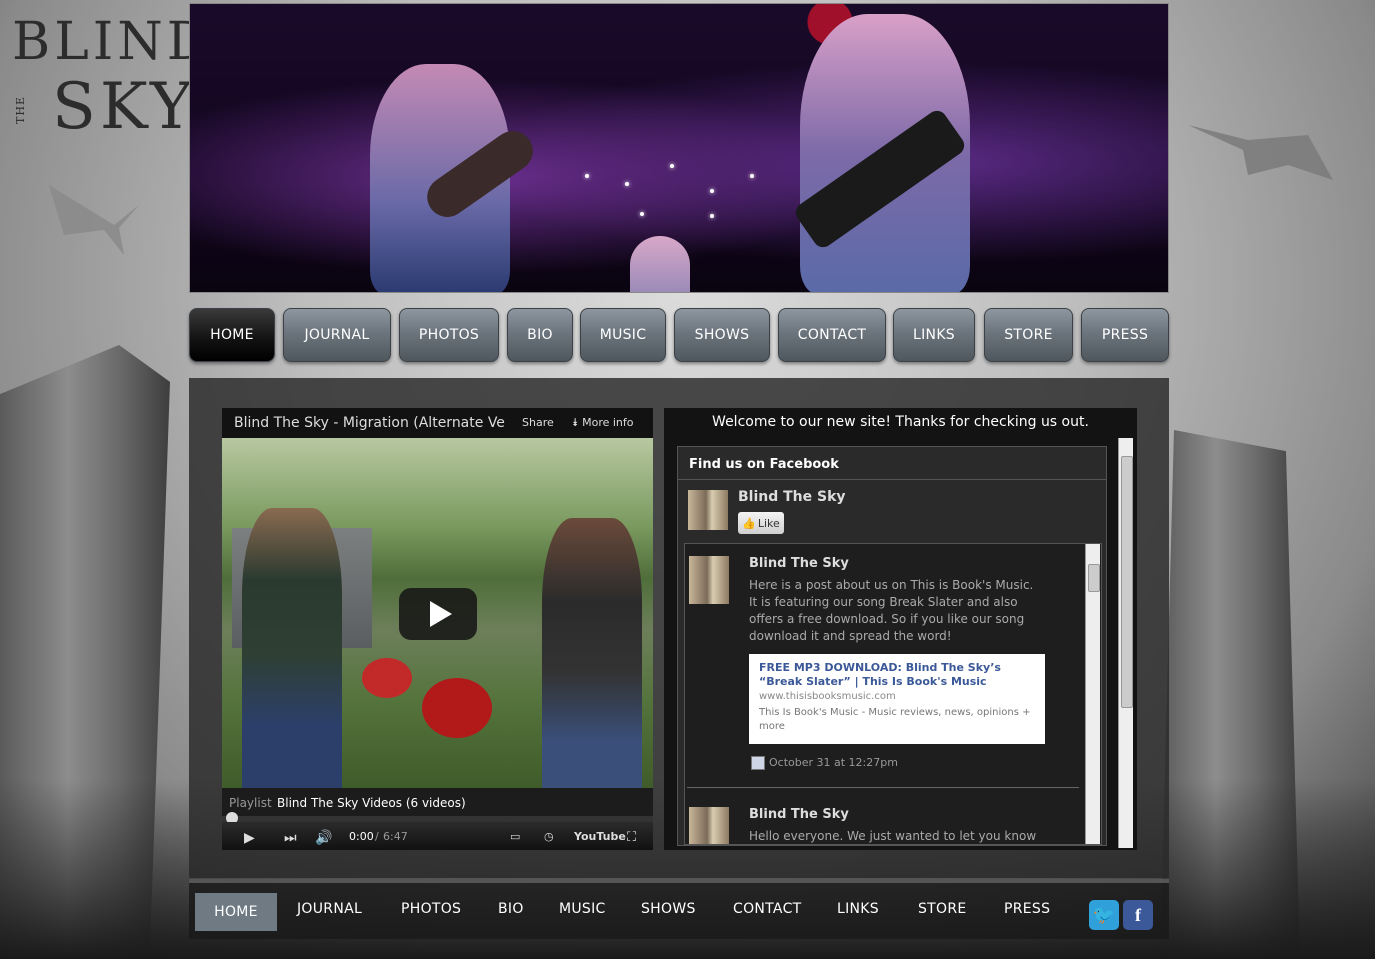 The height and width of the screenshot is (959, 1375). I want to click on footer-nav-photos: PHOTOS, so click(431, 909).